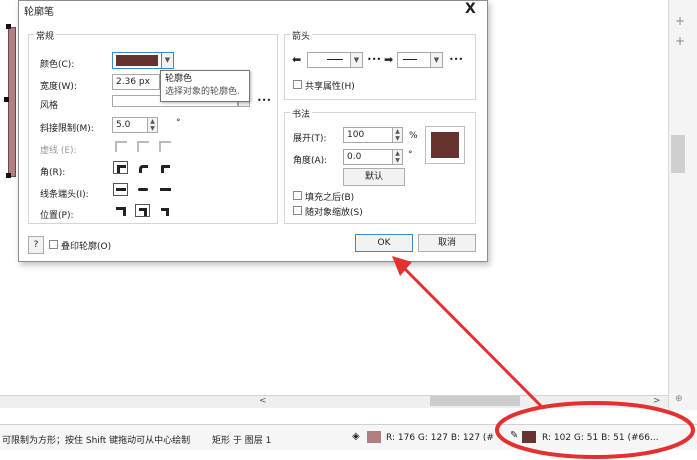 The image size is (697, 460). What do you see at coordinates (86, 247) in the screenshot?
I see `overprint-label: 叠印轮廓(O)` at bounding box center [86, 247].